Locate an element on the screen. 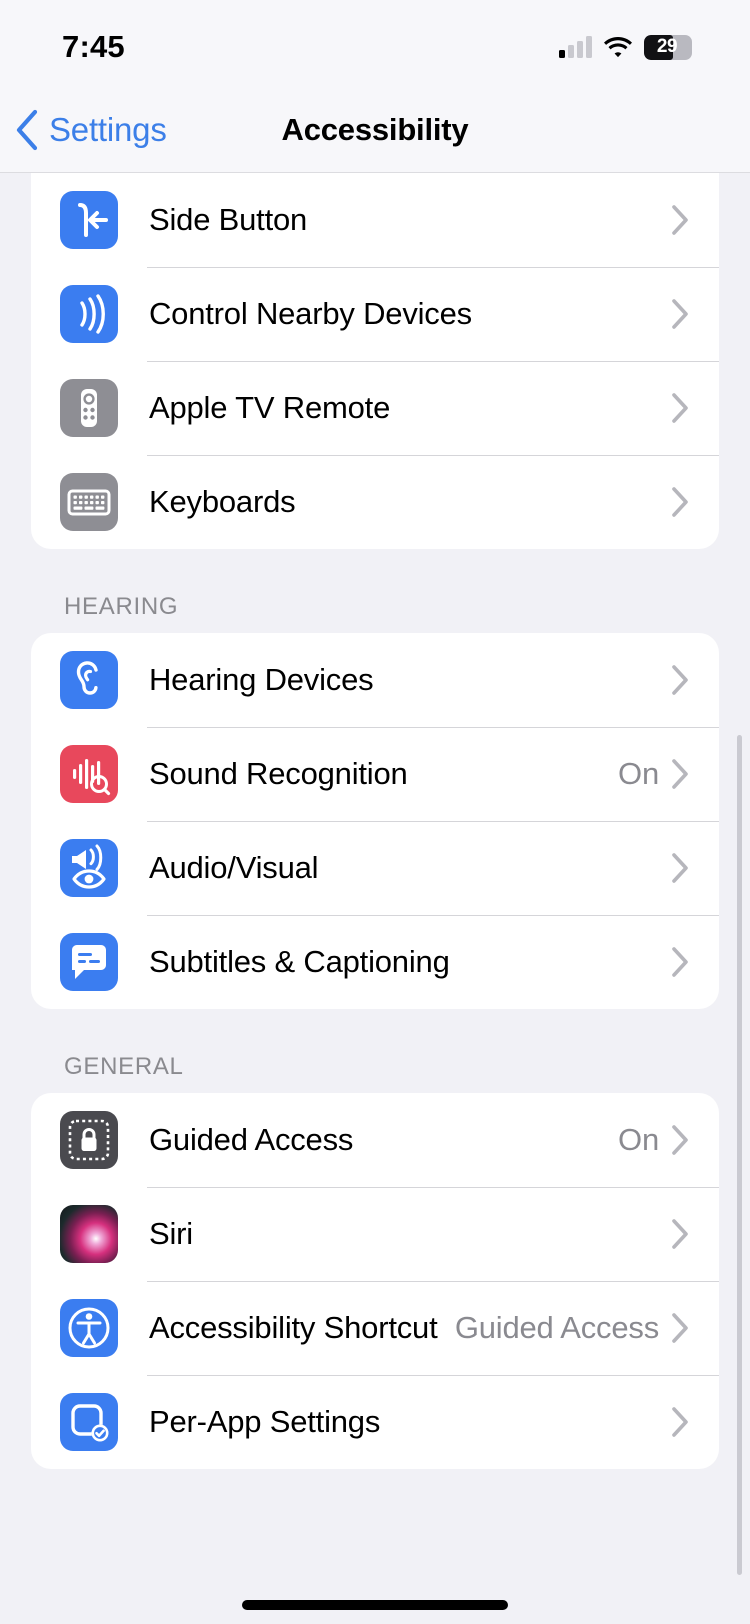 Image resolution: width=750 pixels, height=1624 pixels. row-value: Guided Access is located at coordinates (556, 1327).